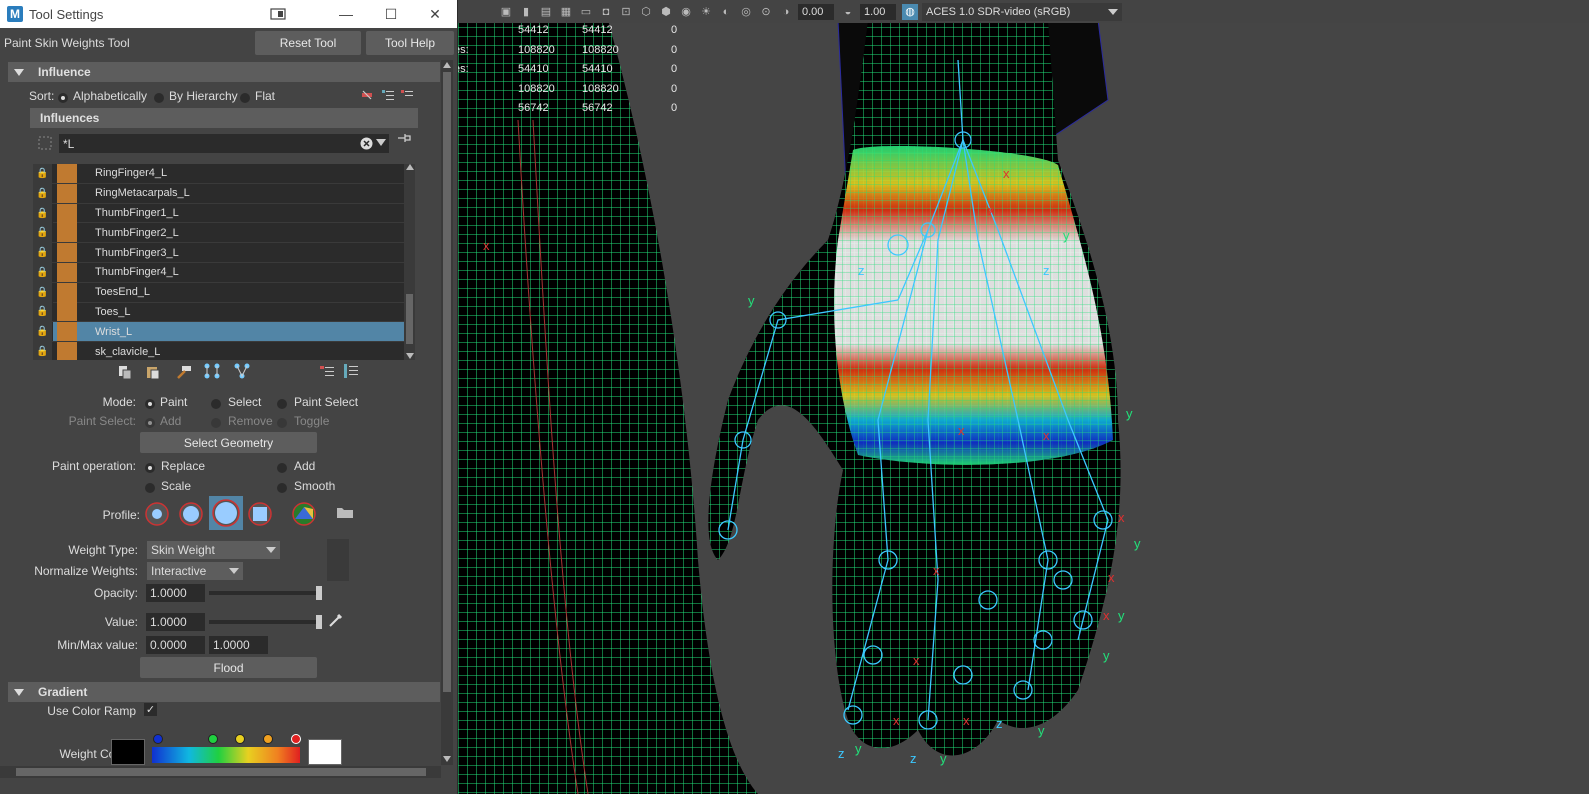  What do you see at coordinates (319, 622) in the screenshot?
I see `value-slider-handle` at bounding box center [319, 622].